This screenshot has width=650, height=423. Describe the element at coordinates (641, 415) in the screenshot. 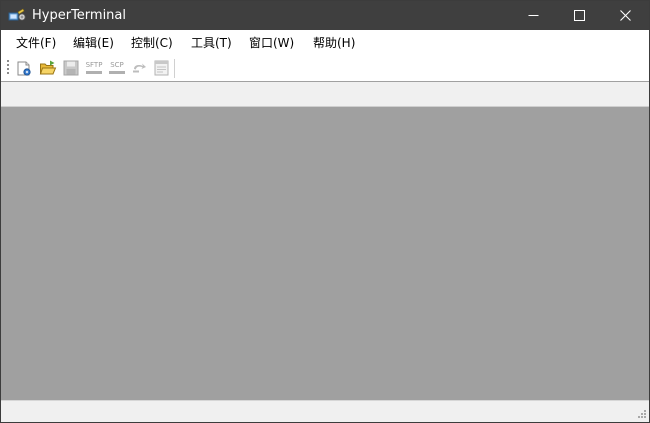

I see `resize-grip-icon` at that location.